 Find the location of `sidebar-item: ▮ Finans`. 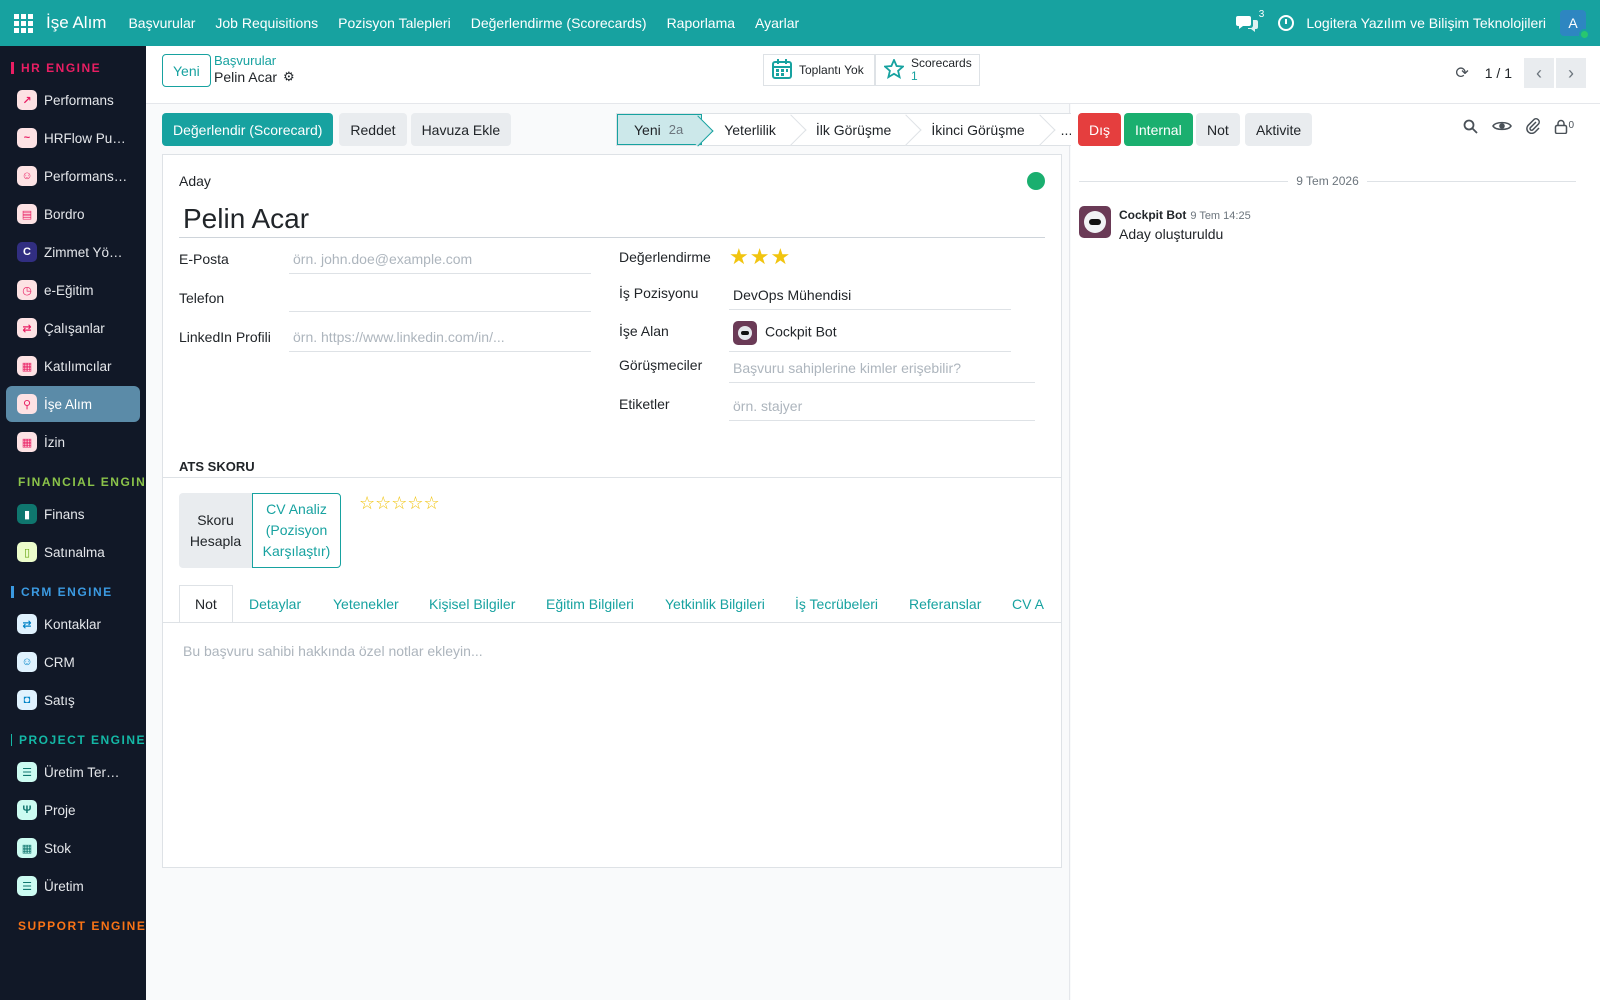

sidebar-item: ▮ Finans is located at coordinates (73, 514).